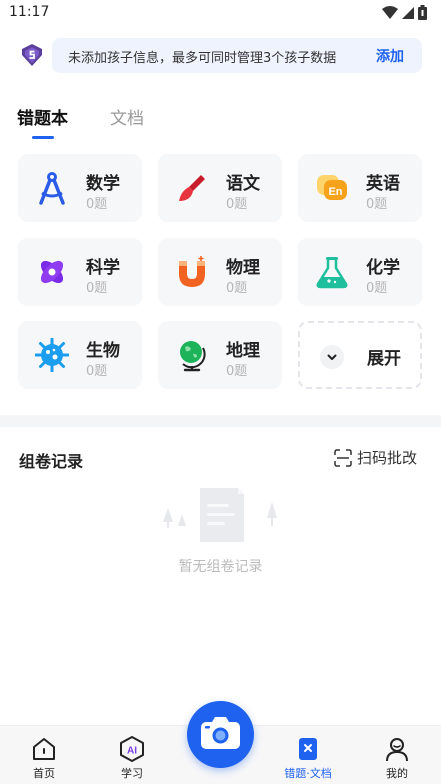 This screenshot has height=784, width=441. I want to click on subject-card-biology: 生物 0题, so click(80, 355).